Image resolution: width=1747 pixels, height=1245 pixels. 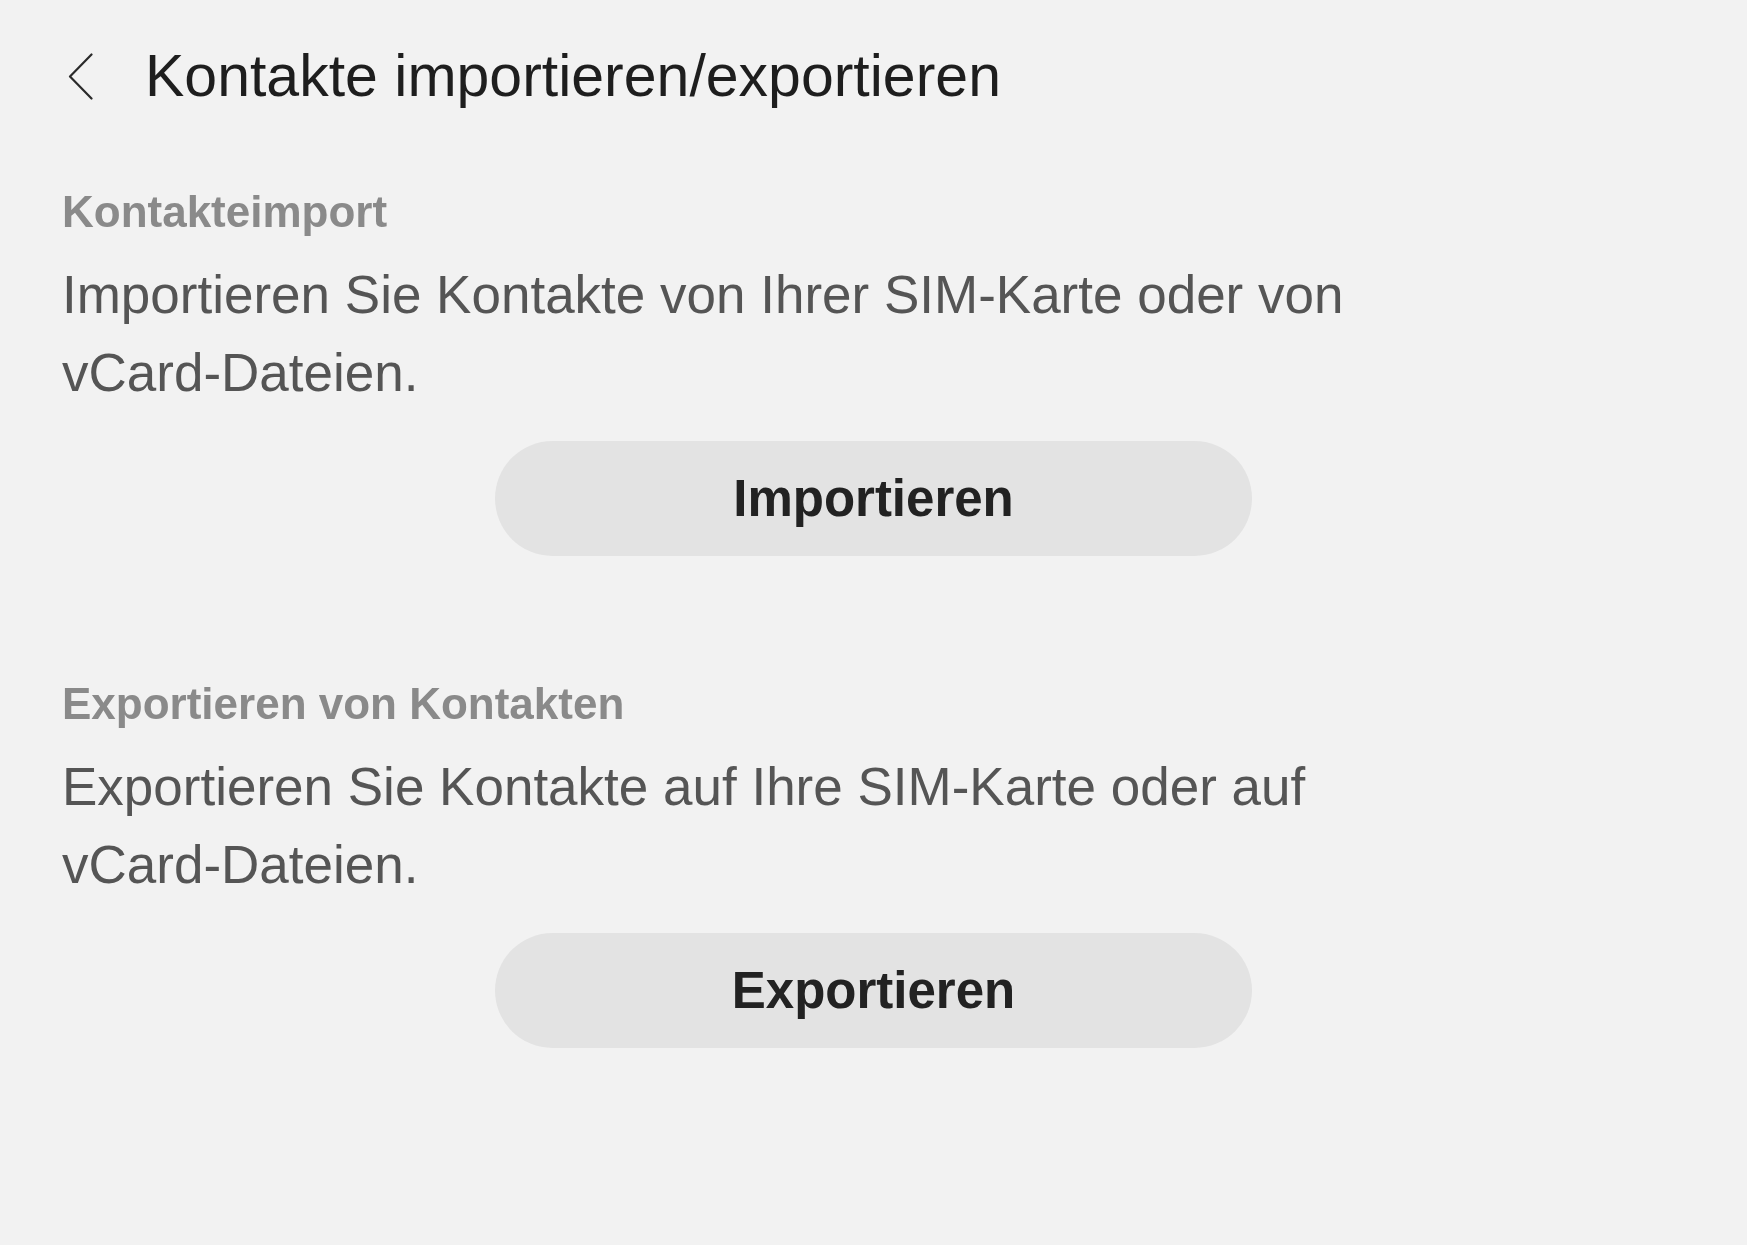 I want to click on back-icon, so click(x=80, y=76).